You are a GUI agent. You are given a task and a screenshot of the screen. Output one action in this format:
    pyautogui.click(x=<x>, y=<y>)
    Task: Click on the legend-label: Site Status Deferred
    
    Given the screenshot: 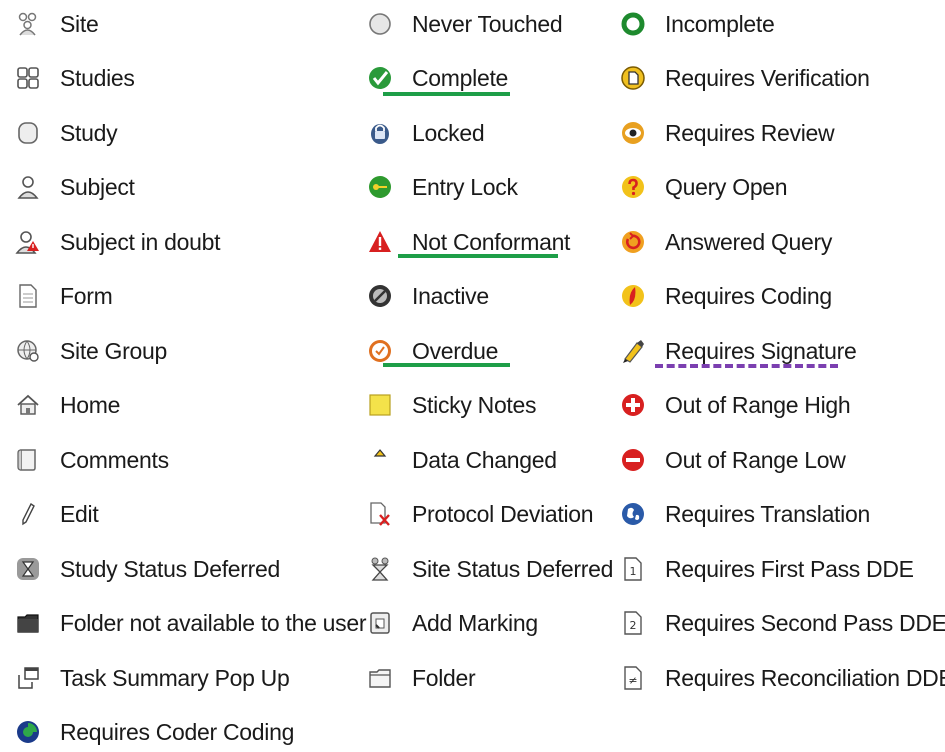 What is the action you would take?
    pyautogui.click(x=513, y=568)
    